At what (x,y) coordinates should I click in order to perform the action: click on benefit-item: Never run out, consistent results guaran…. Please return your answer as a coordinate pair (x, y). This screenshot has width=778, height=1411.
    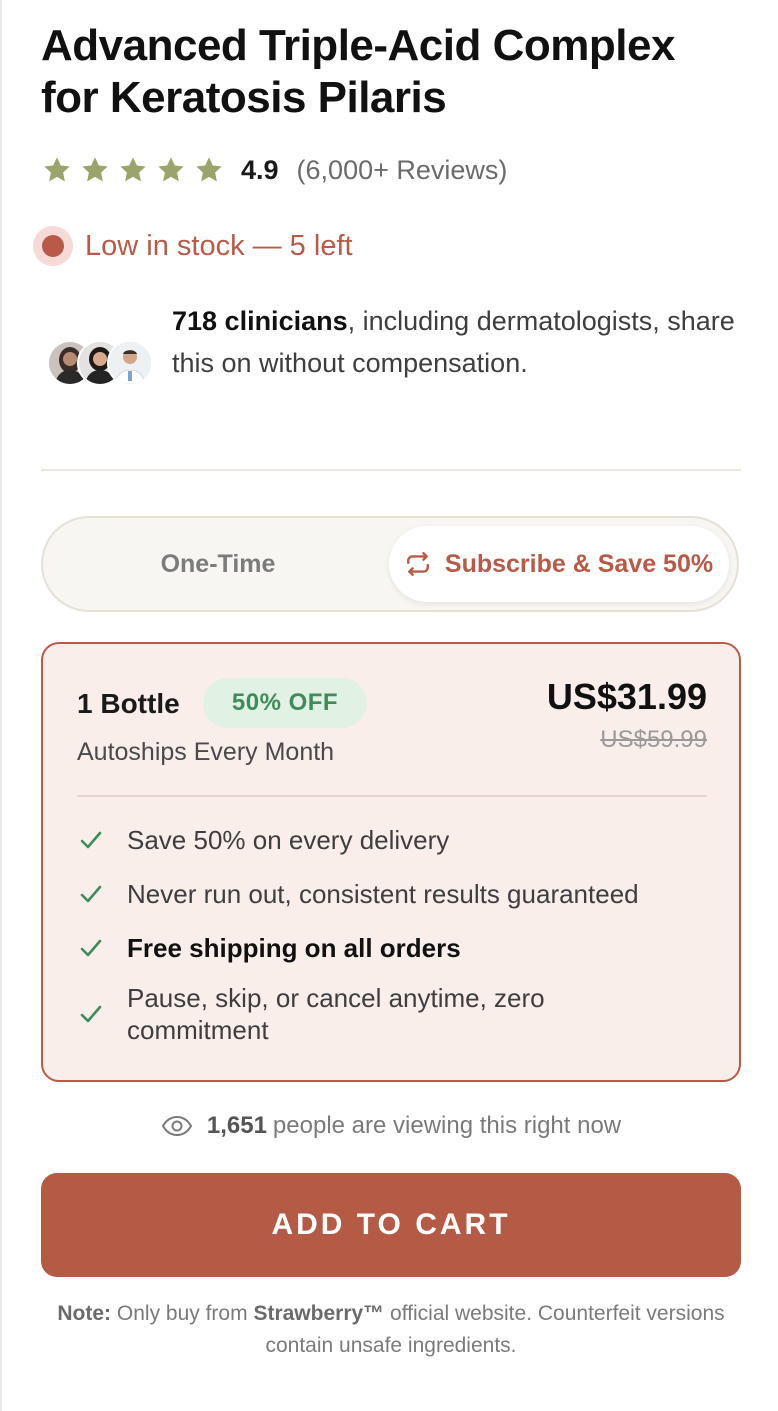
    Looking at the image, I should click on (397, 894).